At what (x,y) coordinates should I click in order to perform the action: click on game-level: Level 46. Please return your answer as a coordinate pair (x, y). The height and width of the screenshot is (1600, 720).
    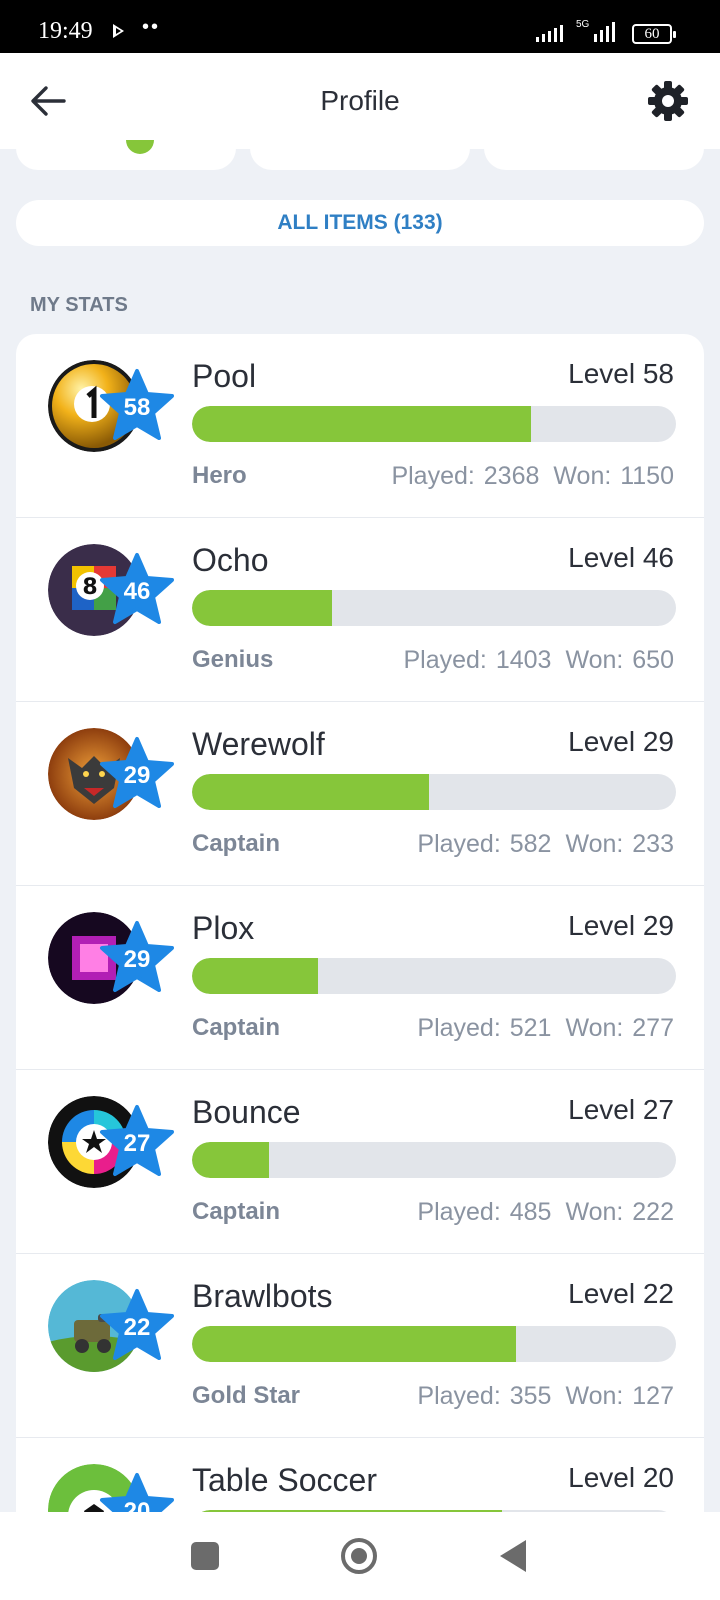
    Looking at the image, I should click on (621, 557).